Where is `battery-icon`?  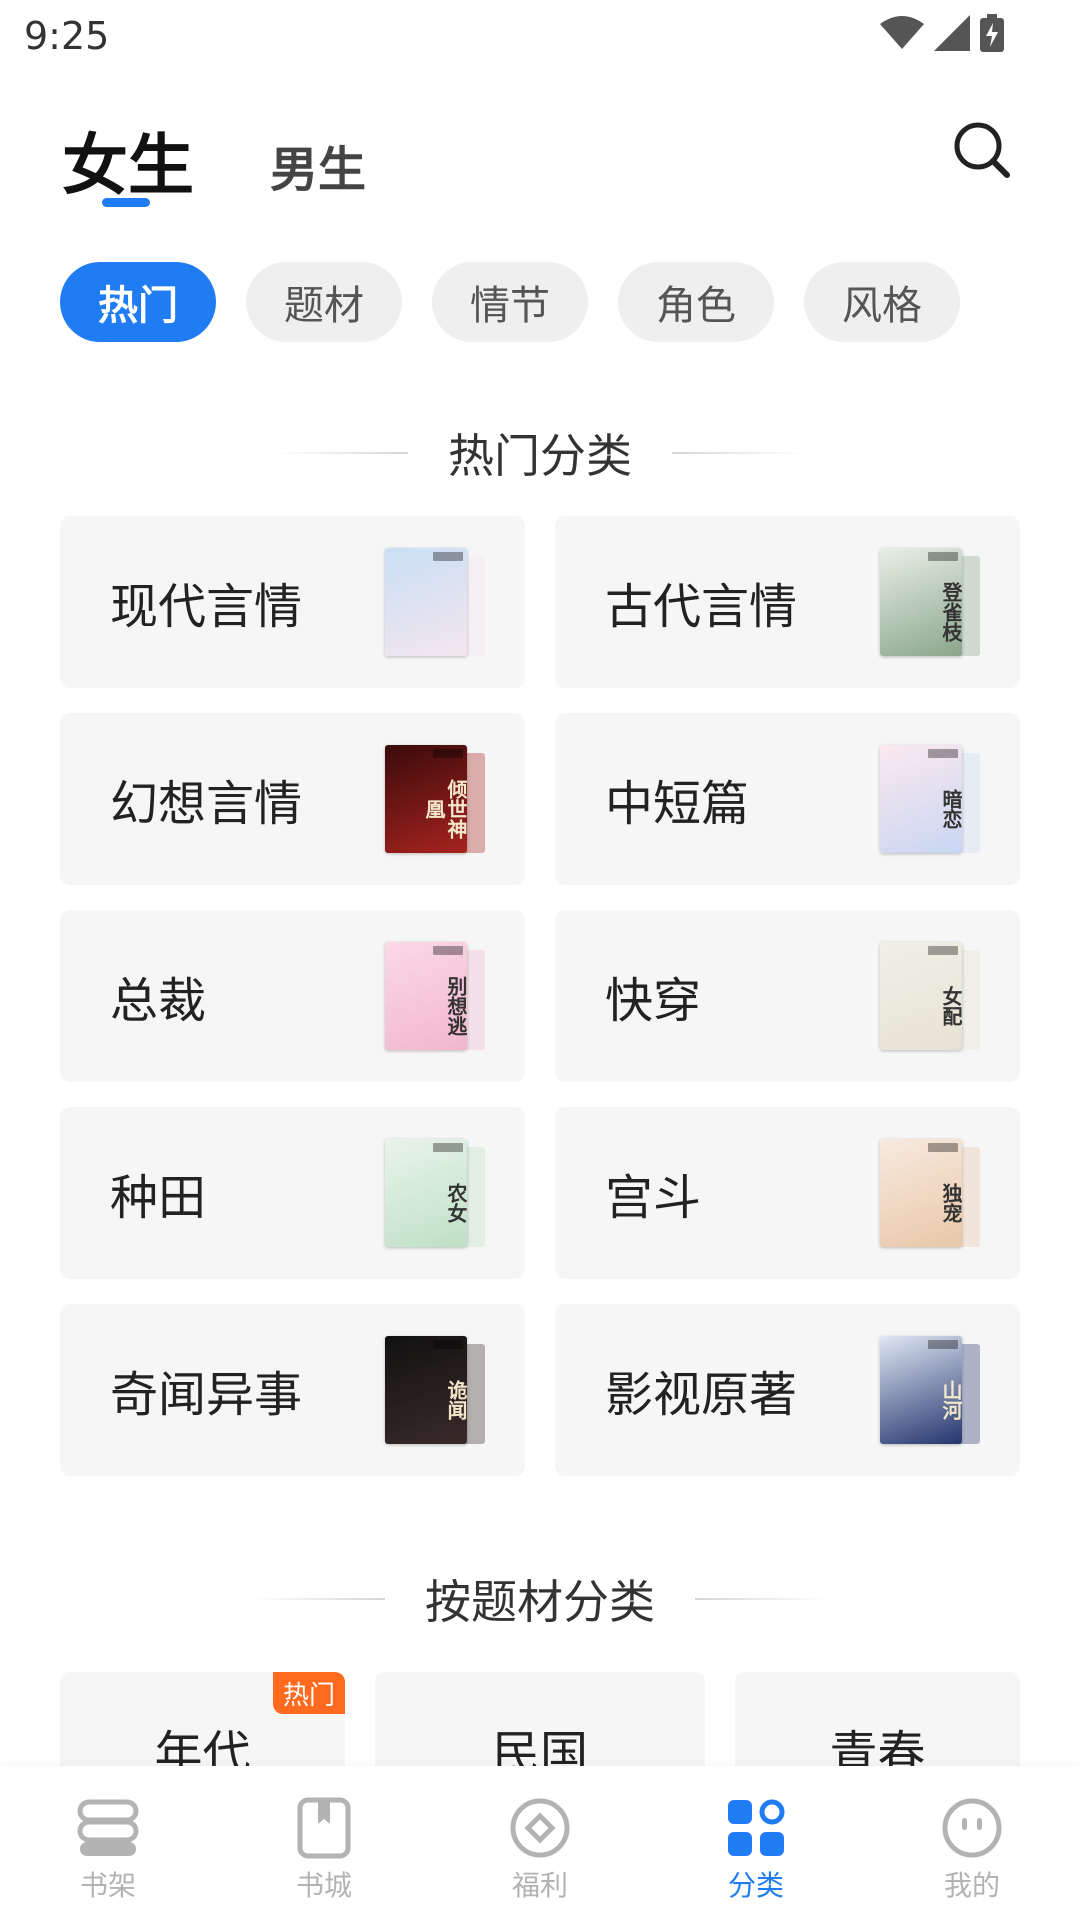 battery-icon is located at coordinates (992, 33).